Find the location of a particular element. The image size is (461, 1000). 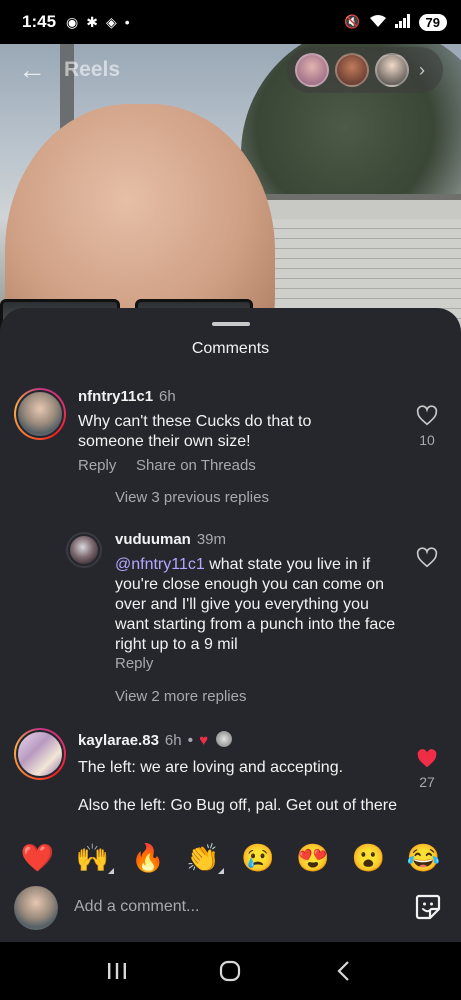

system-nav-bar is located at coordinates (230, 971).